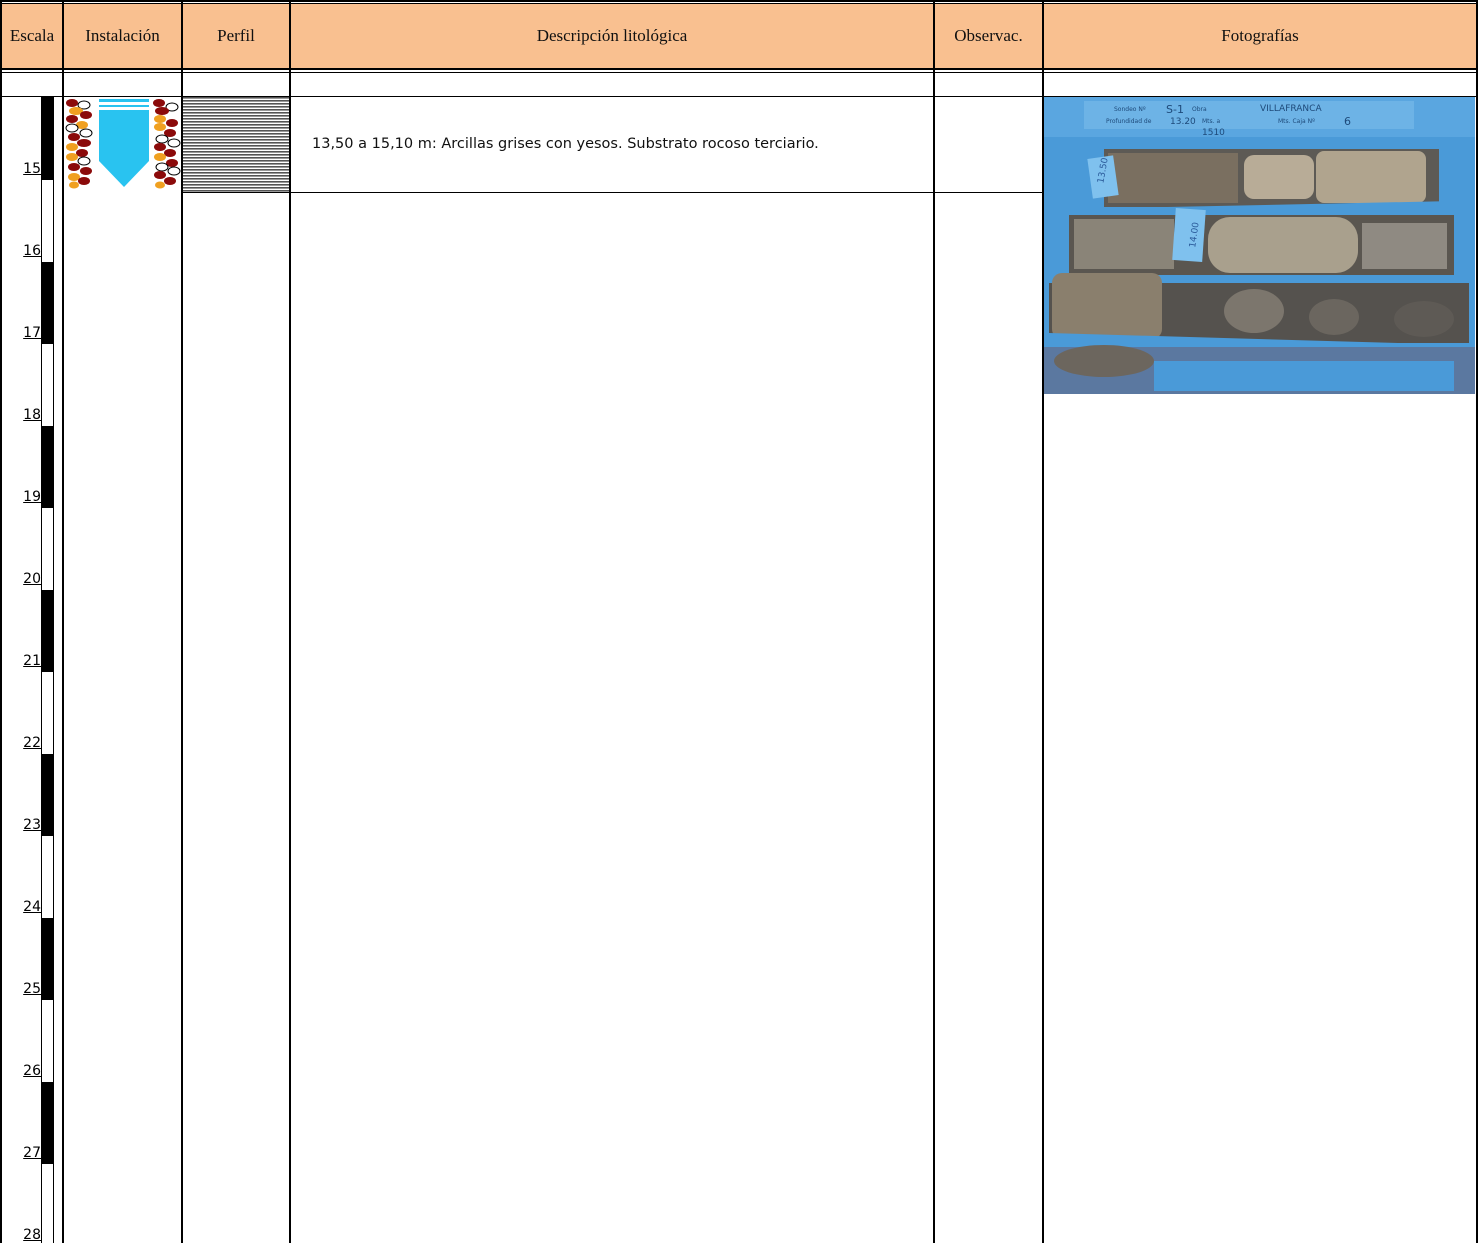  What do you see at coordinates (32, 415) in the screenshot?
I see `scale-tick: 18` at bounding box center [32, 415].